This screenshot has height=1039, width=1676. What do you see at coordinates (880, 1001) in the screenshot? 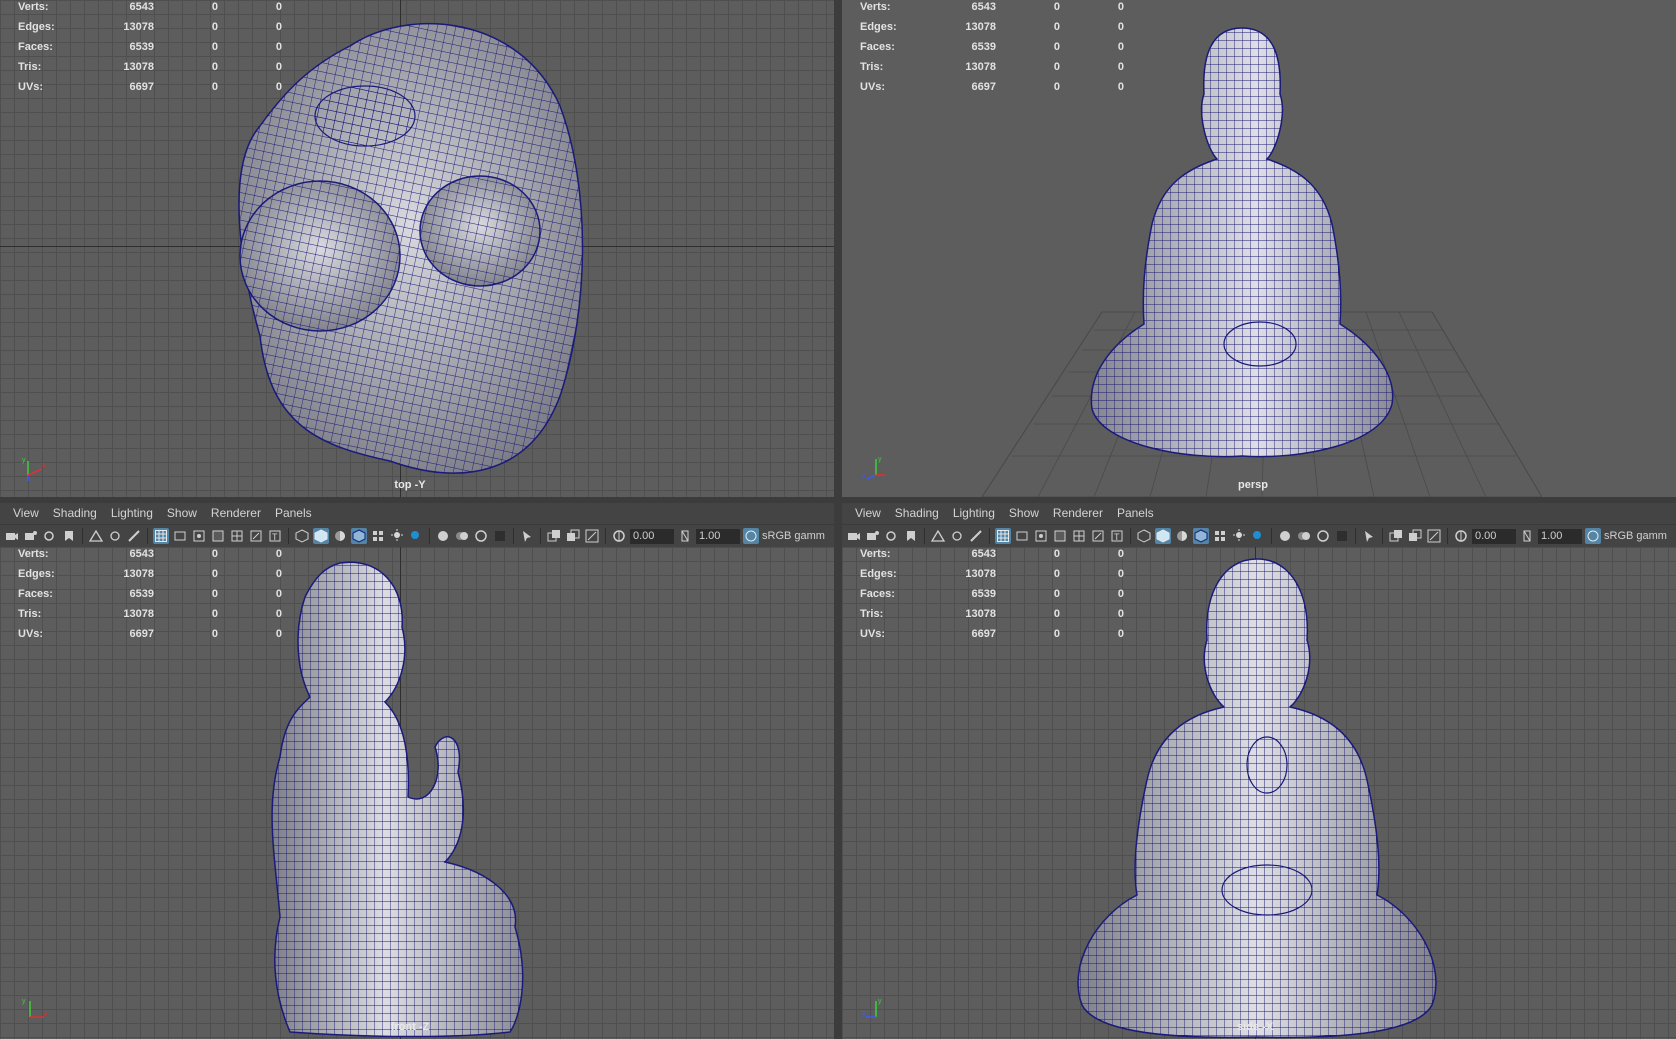
I see `svg-text: y` at bounding box center [880, 1001].